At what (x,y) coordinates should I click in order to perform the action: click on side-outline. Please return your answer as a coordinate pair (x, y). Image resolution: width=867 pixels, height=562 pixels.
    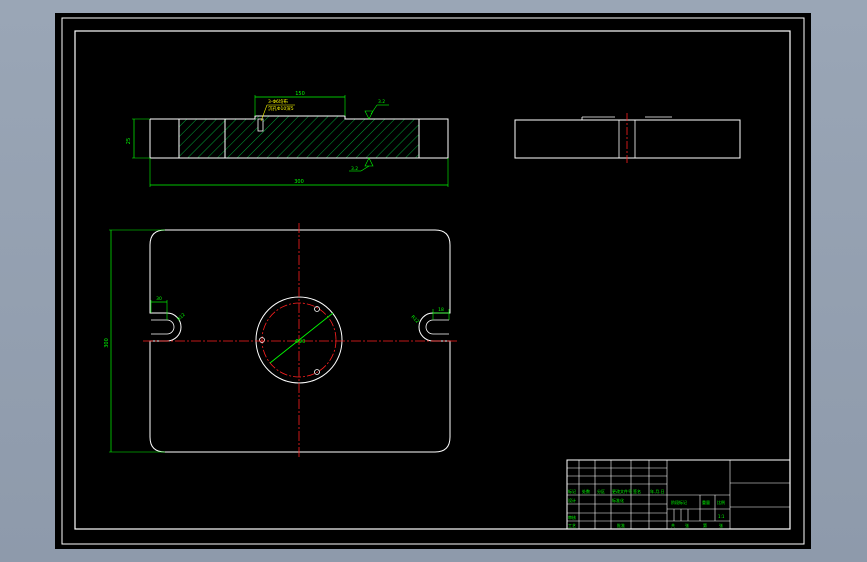
    Looking at the image, I should click on (627, 139).